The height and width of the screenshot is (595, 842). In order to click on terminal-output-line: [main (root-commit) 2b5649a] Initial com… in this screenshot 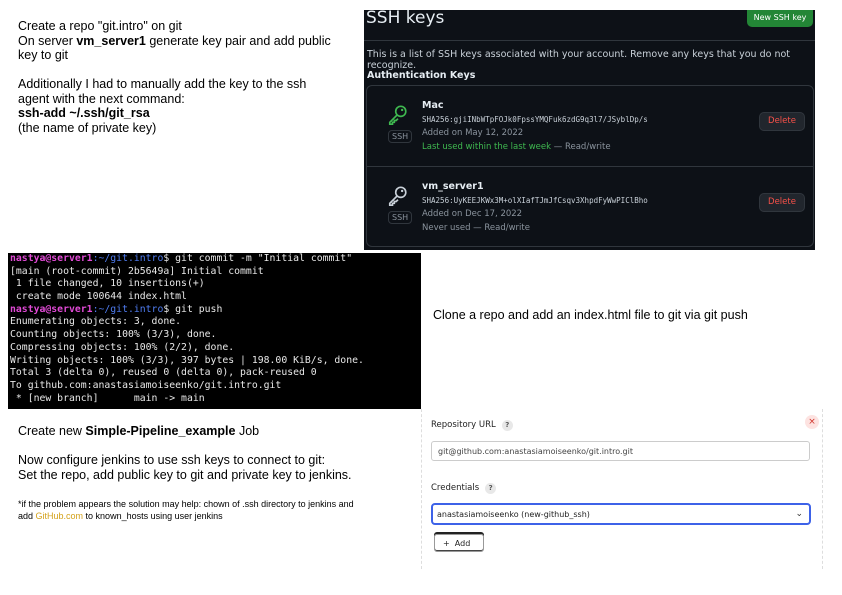, I will do `click(137, 271)`.